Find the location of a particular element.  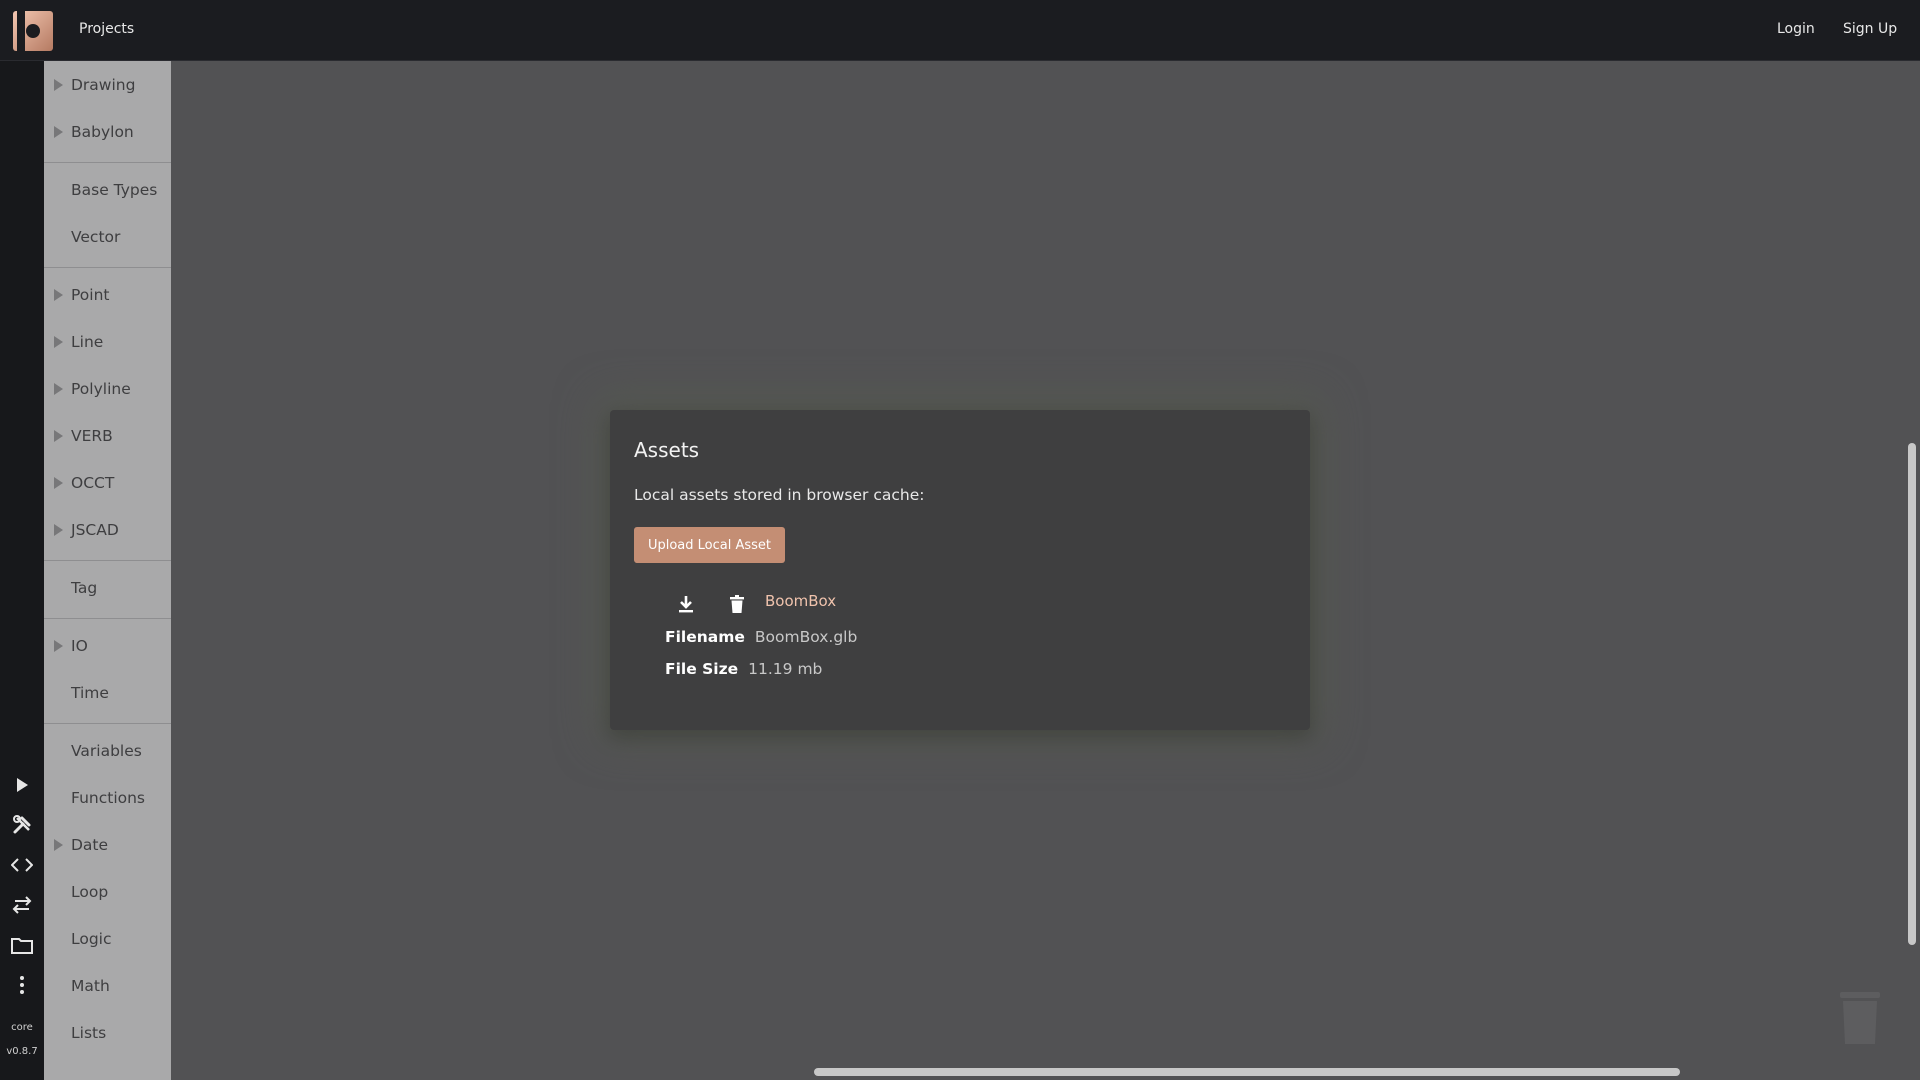

signup-link: Sign Up is located at coordinates (1870, 29).